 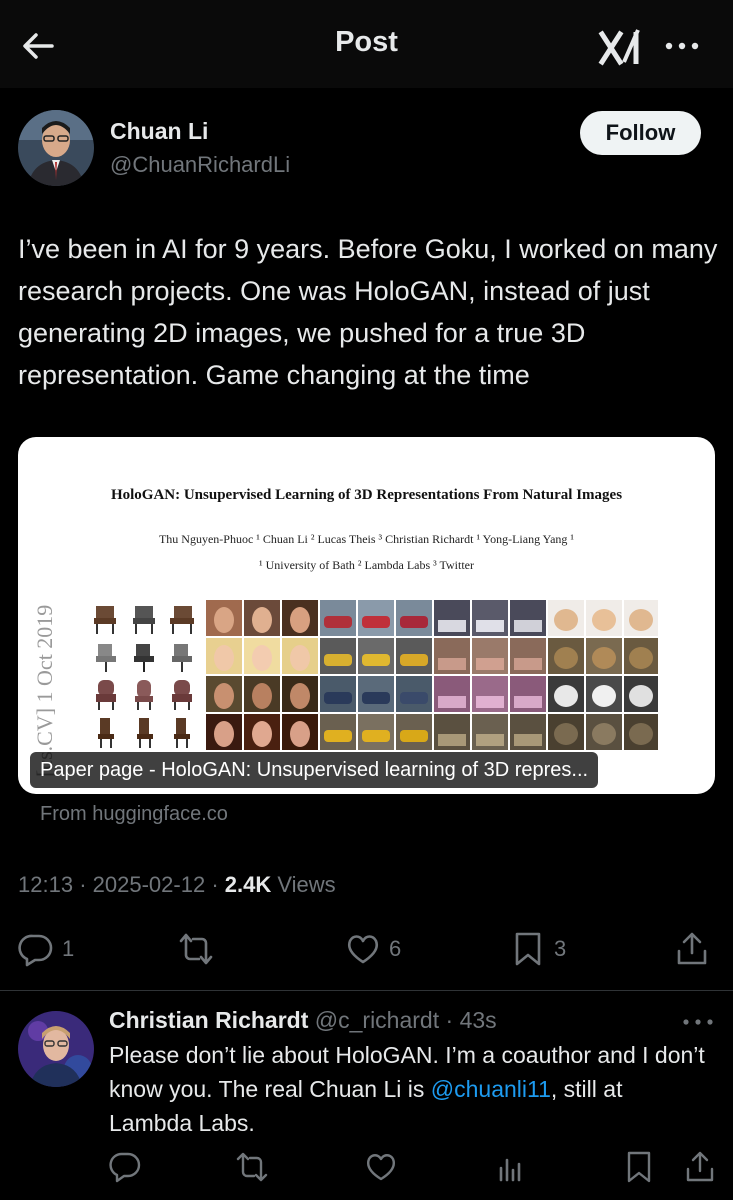 I want to click on retweet-action, so click(x=196, y=949).